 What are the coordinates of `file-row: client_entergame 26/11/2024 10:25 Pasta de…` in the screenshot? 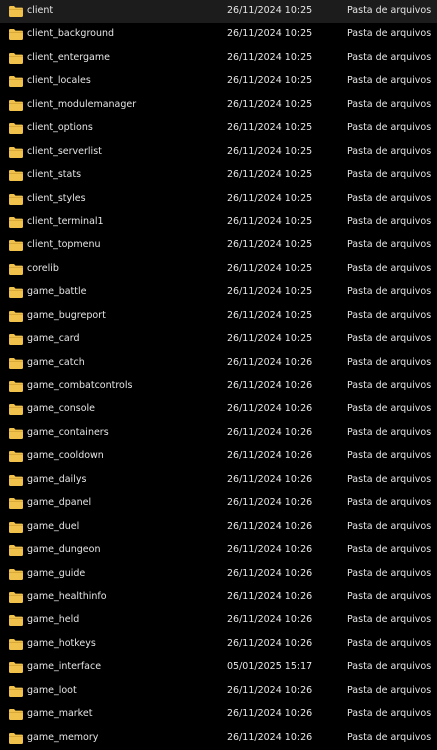 It's located at (218, 58).